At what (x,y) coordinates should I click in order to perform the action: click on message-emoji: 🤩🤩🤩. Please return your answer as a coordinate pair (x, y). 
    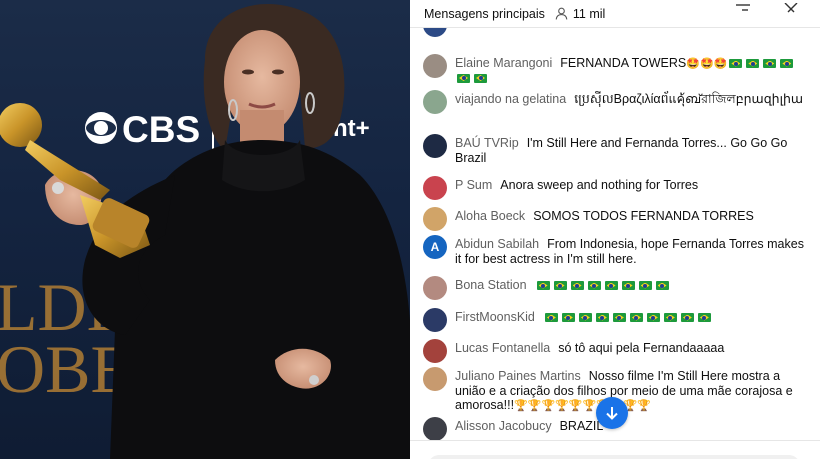
    Looking at the image, I should click on (707, 64).